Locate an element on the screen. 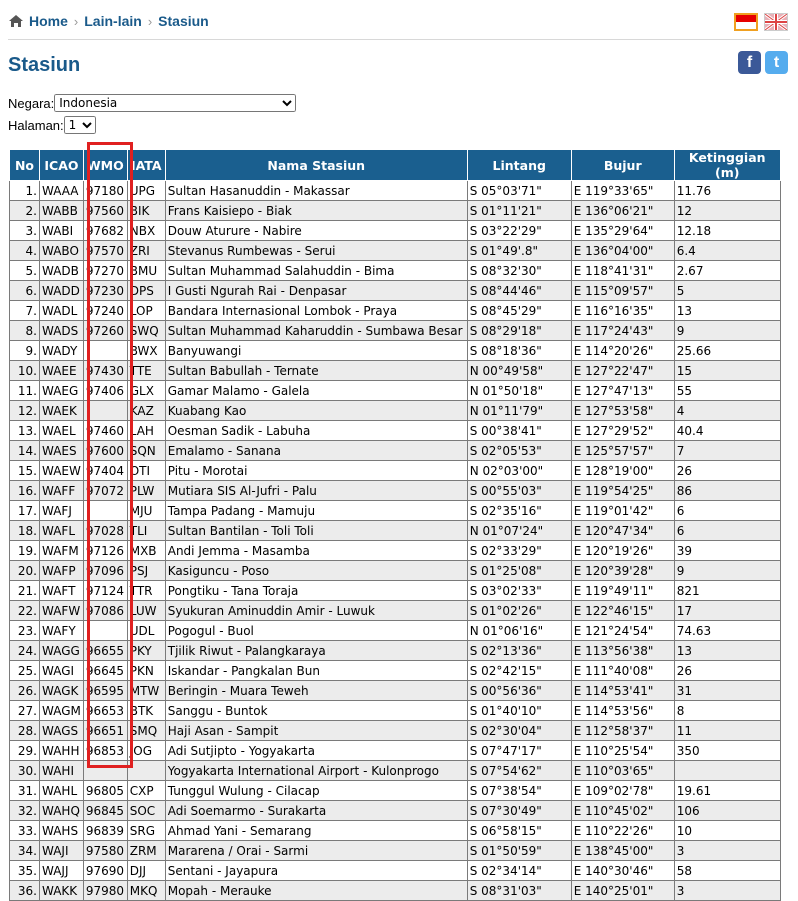 The width and height of the screenshot is (798, 901). cell-nama: Iskandar - Pangkalan Bun is located at coordinates (316, 670).